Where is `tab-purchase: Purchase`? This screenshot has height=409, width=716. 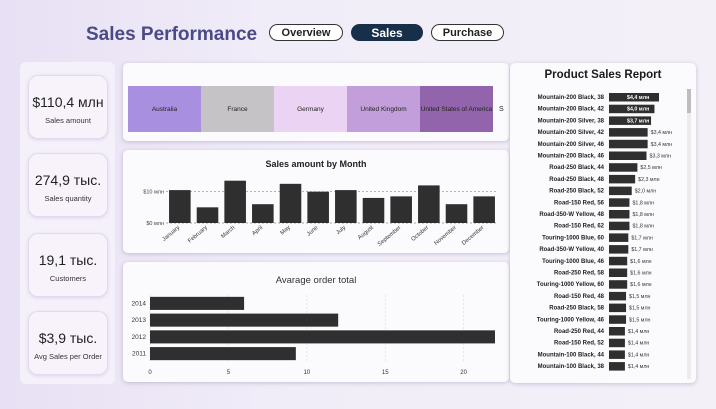
tab-purchase: Purchase is located at coordinates (467, 32).